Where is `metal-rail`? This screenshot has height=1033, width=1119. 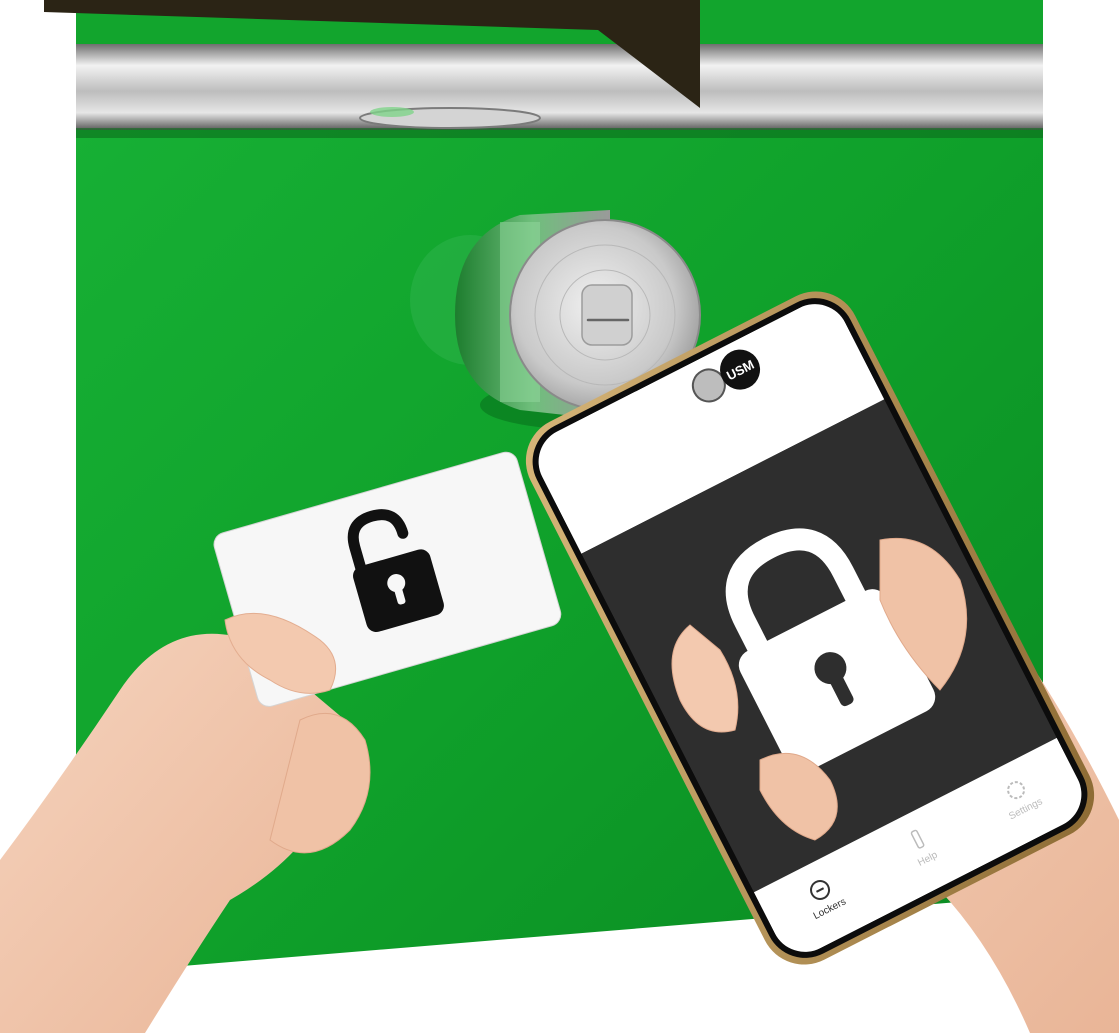 metal-rail is located at coordinates (559, 87).